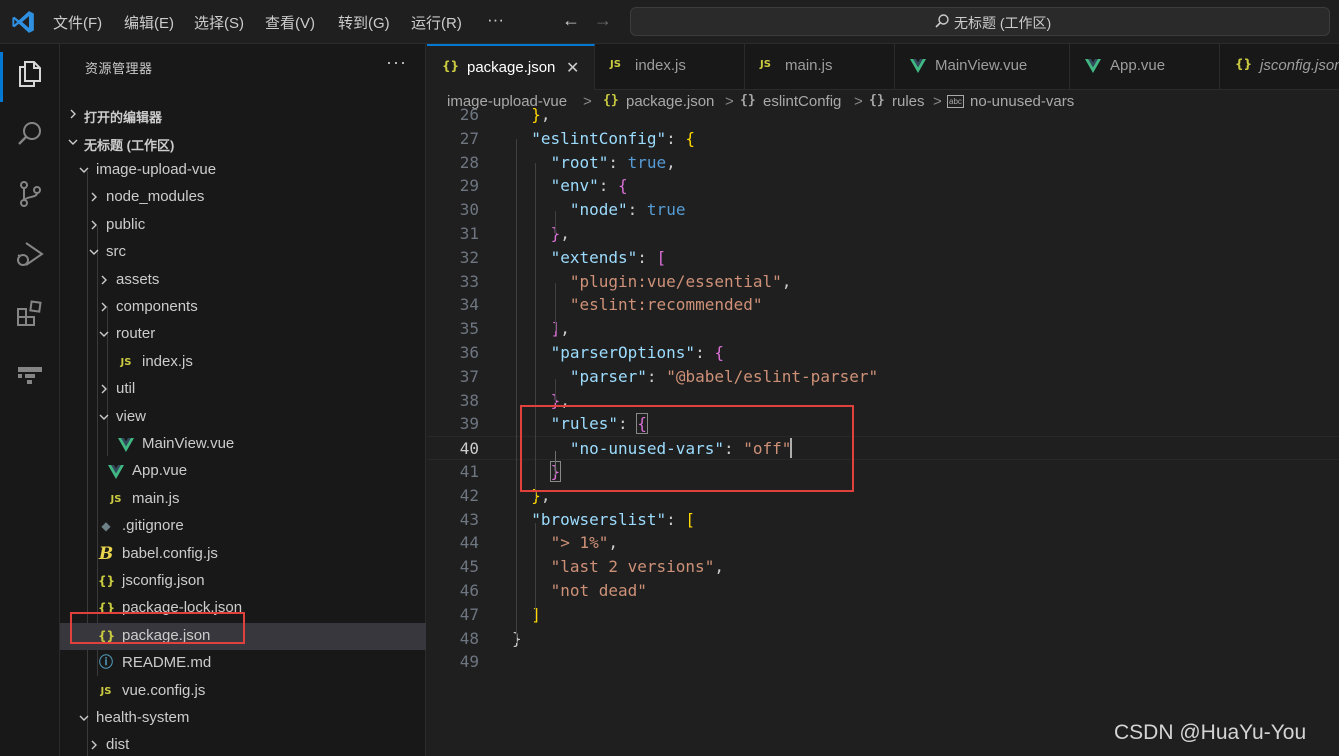 The width and height of the screenshot is (1339, 756). Describe the element at coordinates (571, 20) in the screenshot. I see `back-arrow-icon: ←` at that location.